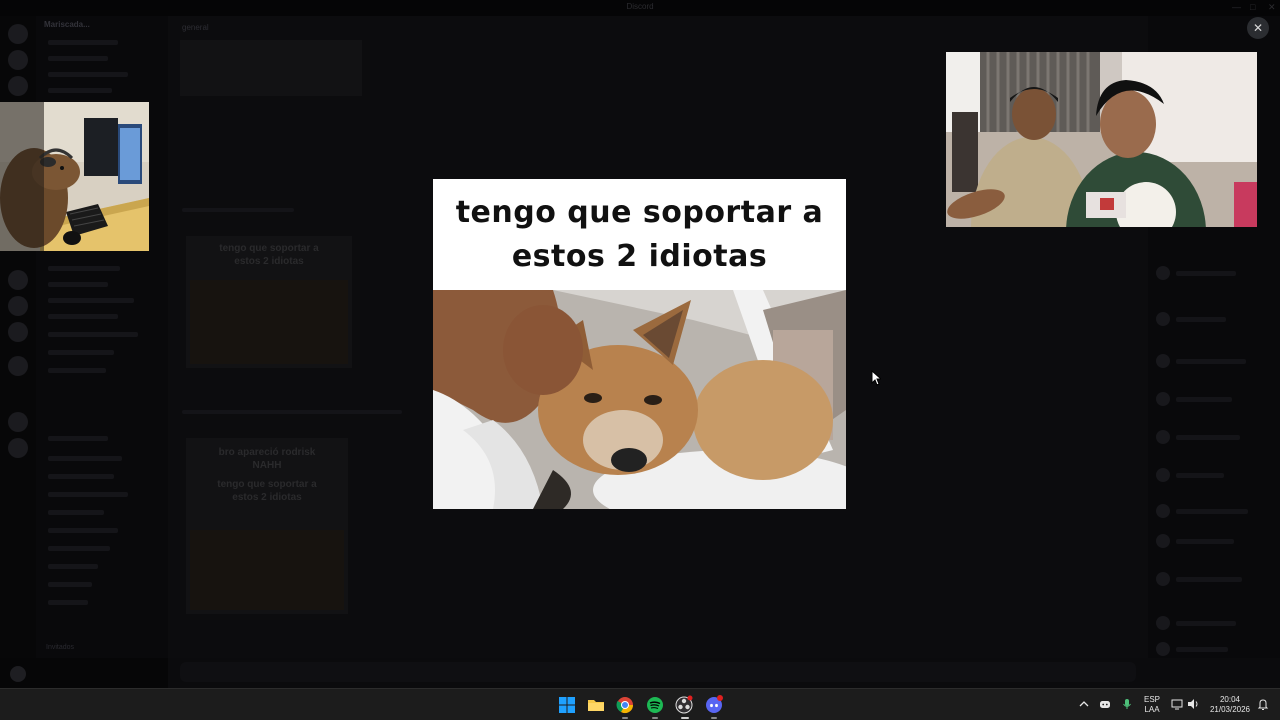 This screenshot has height=720, width=1280. I want to click on meme-caption-line: estos 2 idiotas, so click(639, 256).